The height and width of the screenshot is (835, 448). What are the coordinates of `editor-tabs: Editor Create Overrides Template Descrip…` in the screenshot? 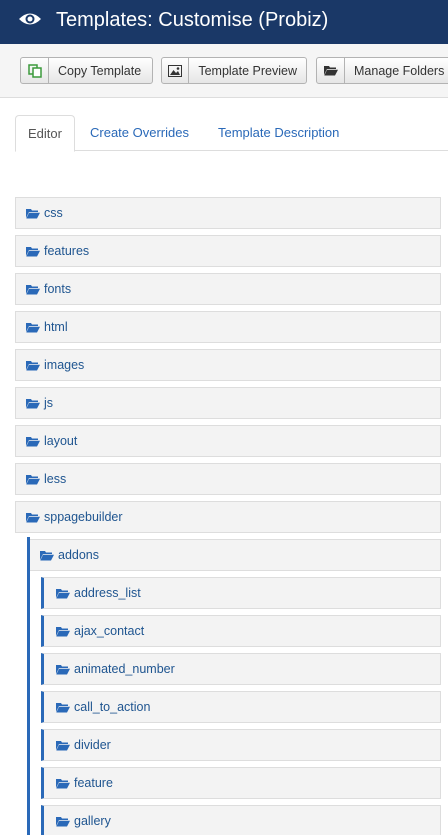 It's located at (231, 133).